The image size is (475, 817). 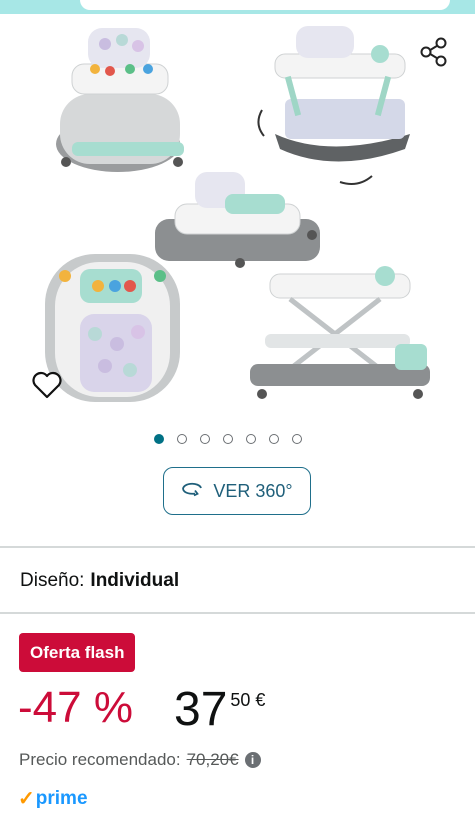 I want to click on discount-percentage: -47 %, so click(x=75, y=707).